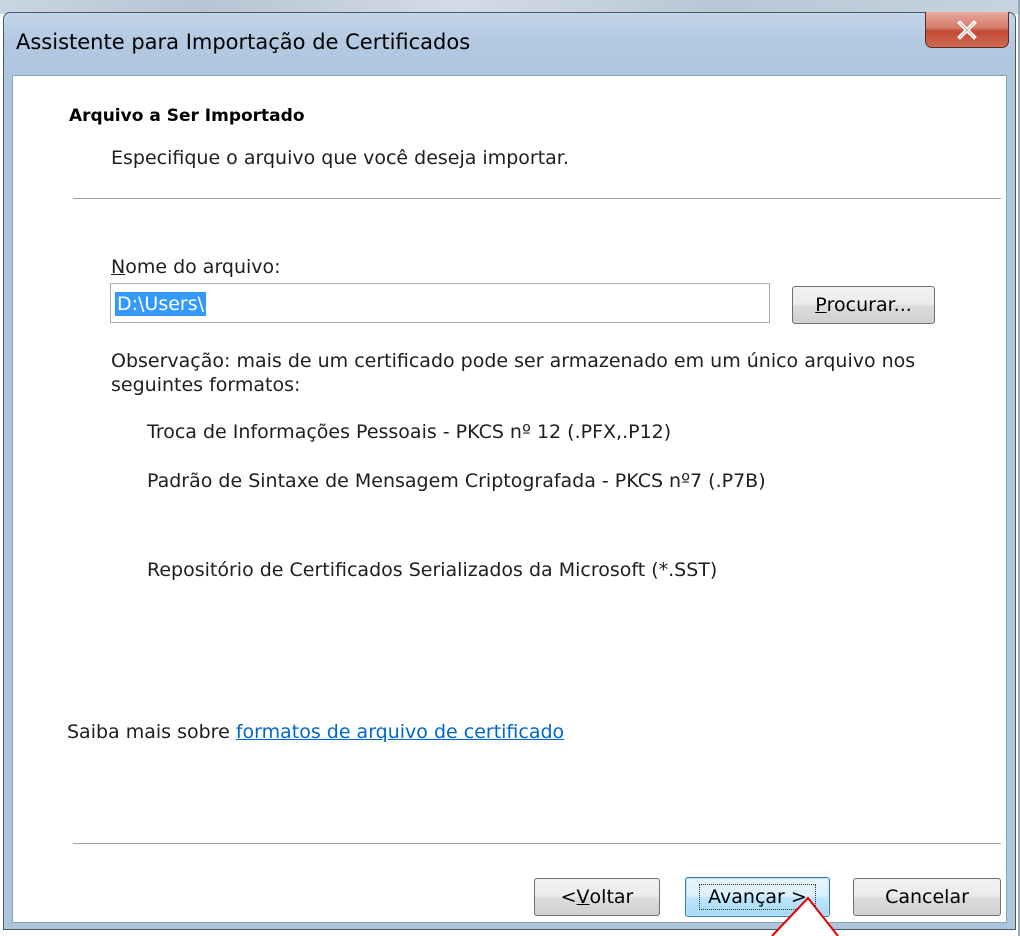  Describe the element at coordinates (161, 304) in the screenshot. I see `file-name-value: D:\Users\` at that location.